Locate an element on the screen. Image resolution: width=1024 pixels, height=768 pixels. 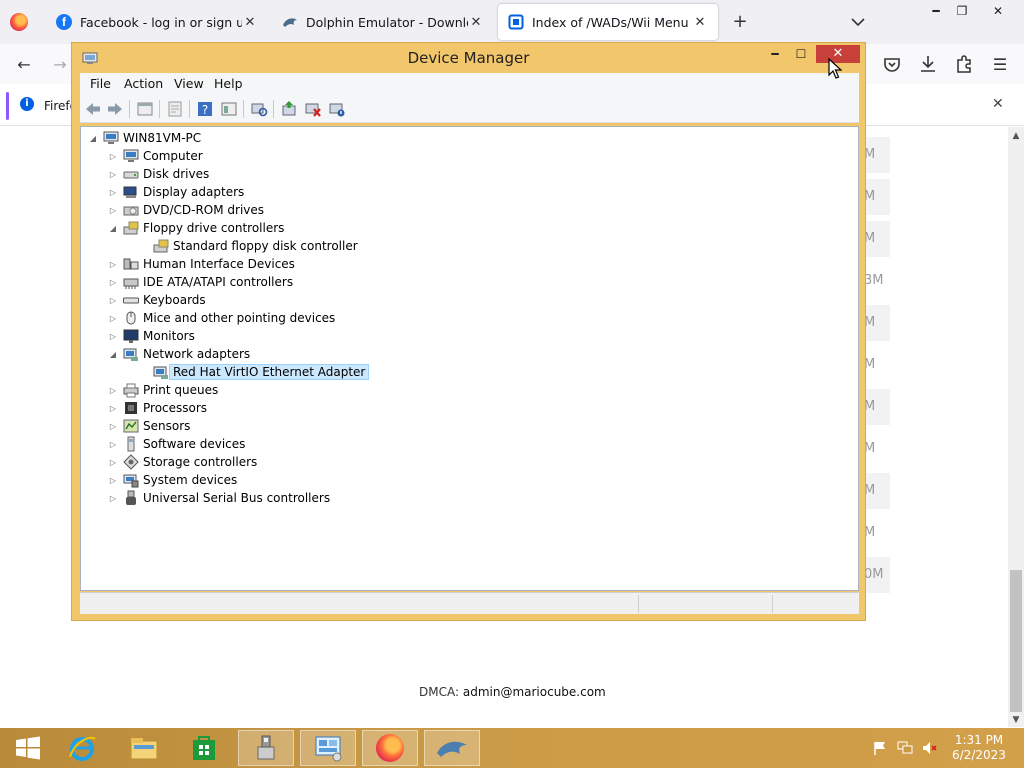
action-center-flag-icon is located at coordinates (880, 748).